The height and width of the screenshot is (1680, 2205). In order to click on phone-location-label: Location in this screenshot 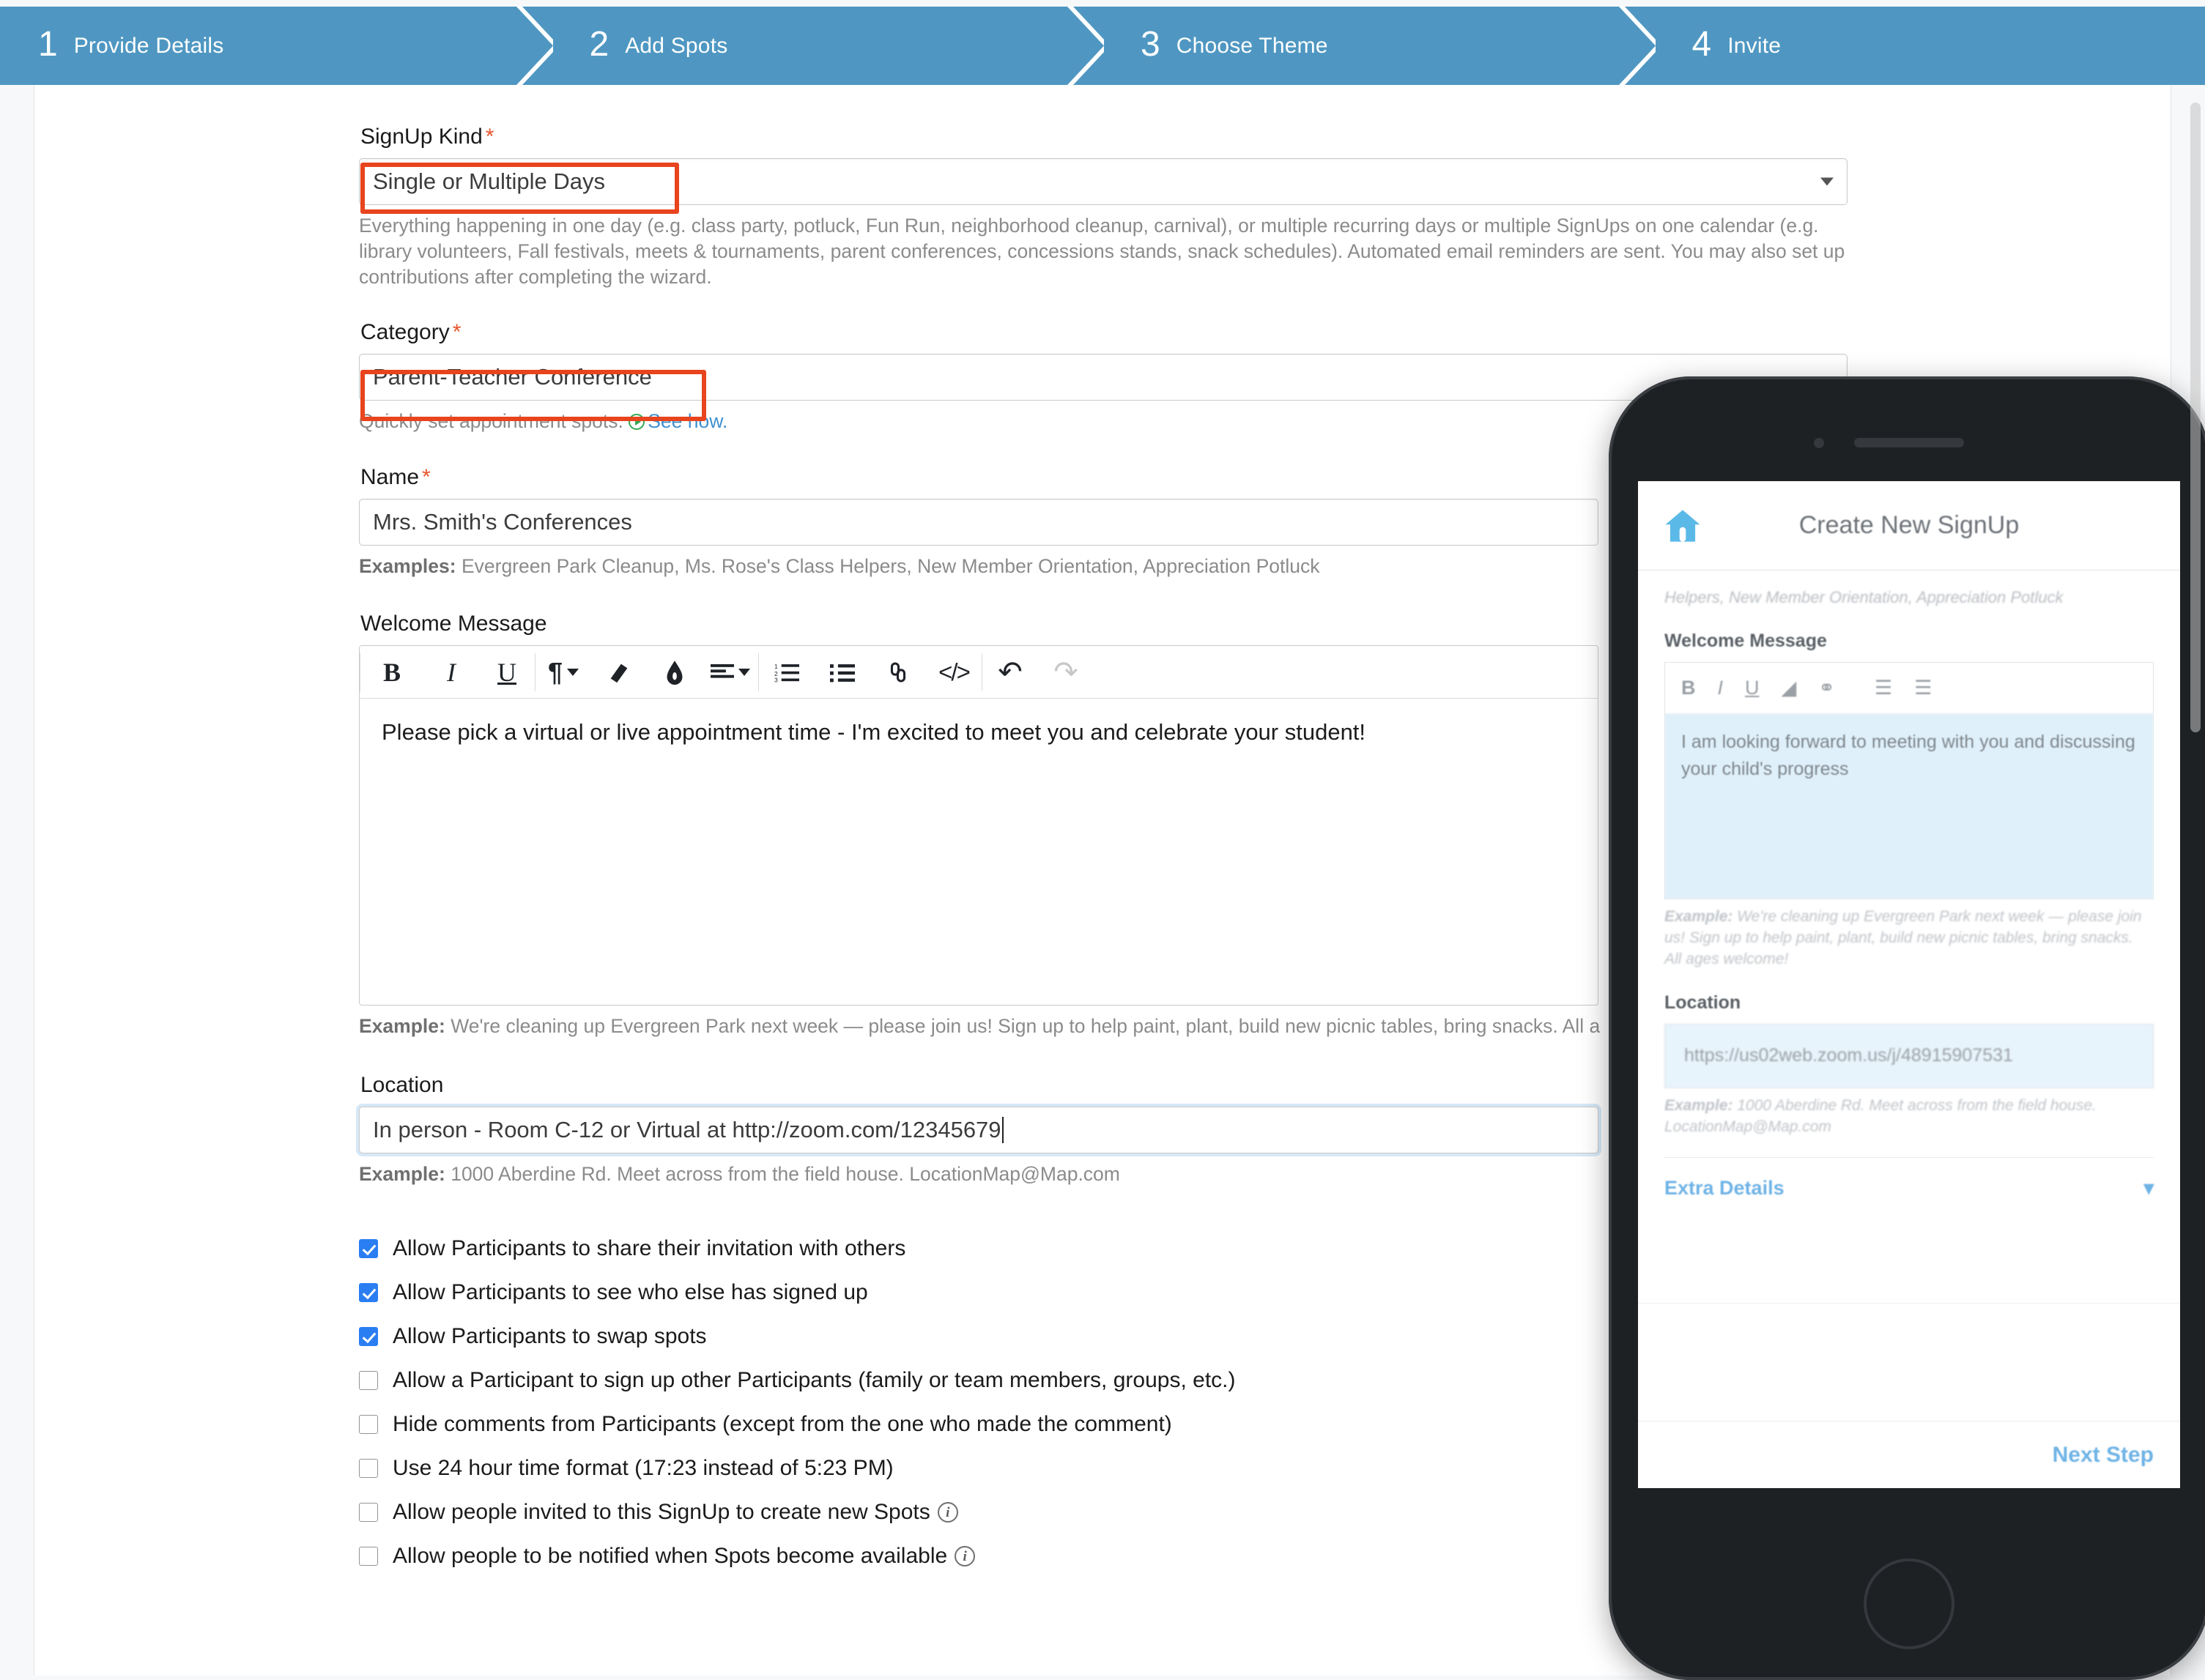, I will do `click(1909, 1003)`.